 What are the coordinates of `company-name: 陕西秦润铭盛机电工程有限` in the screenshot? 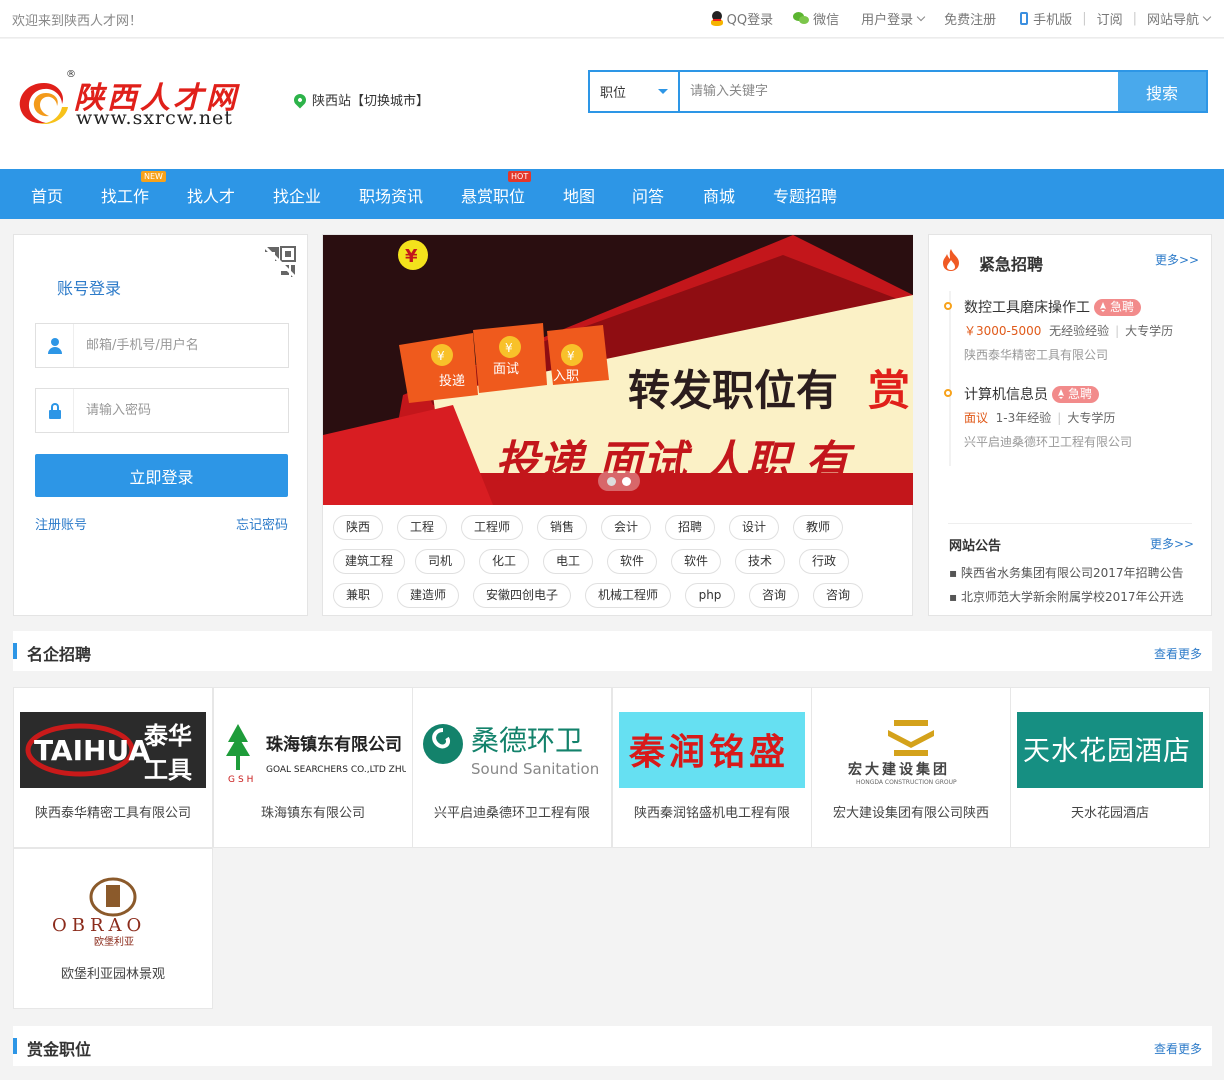 It's located at (712, 811).